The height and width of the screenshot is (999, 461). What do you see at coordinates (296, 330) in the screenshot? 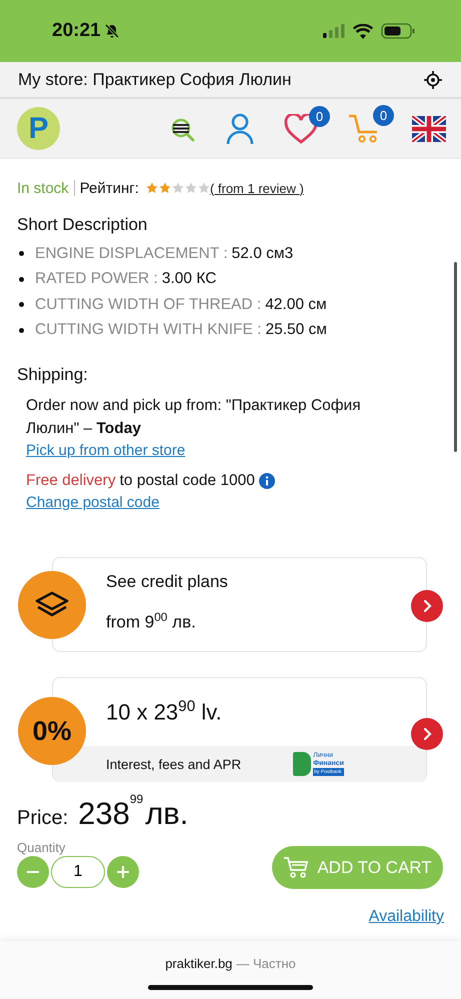
I see `spec-value: 25.50 см` at bounding box center [296, 330].